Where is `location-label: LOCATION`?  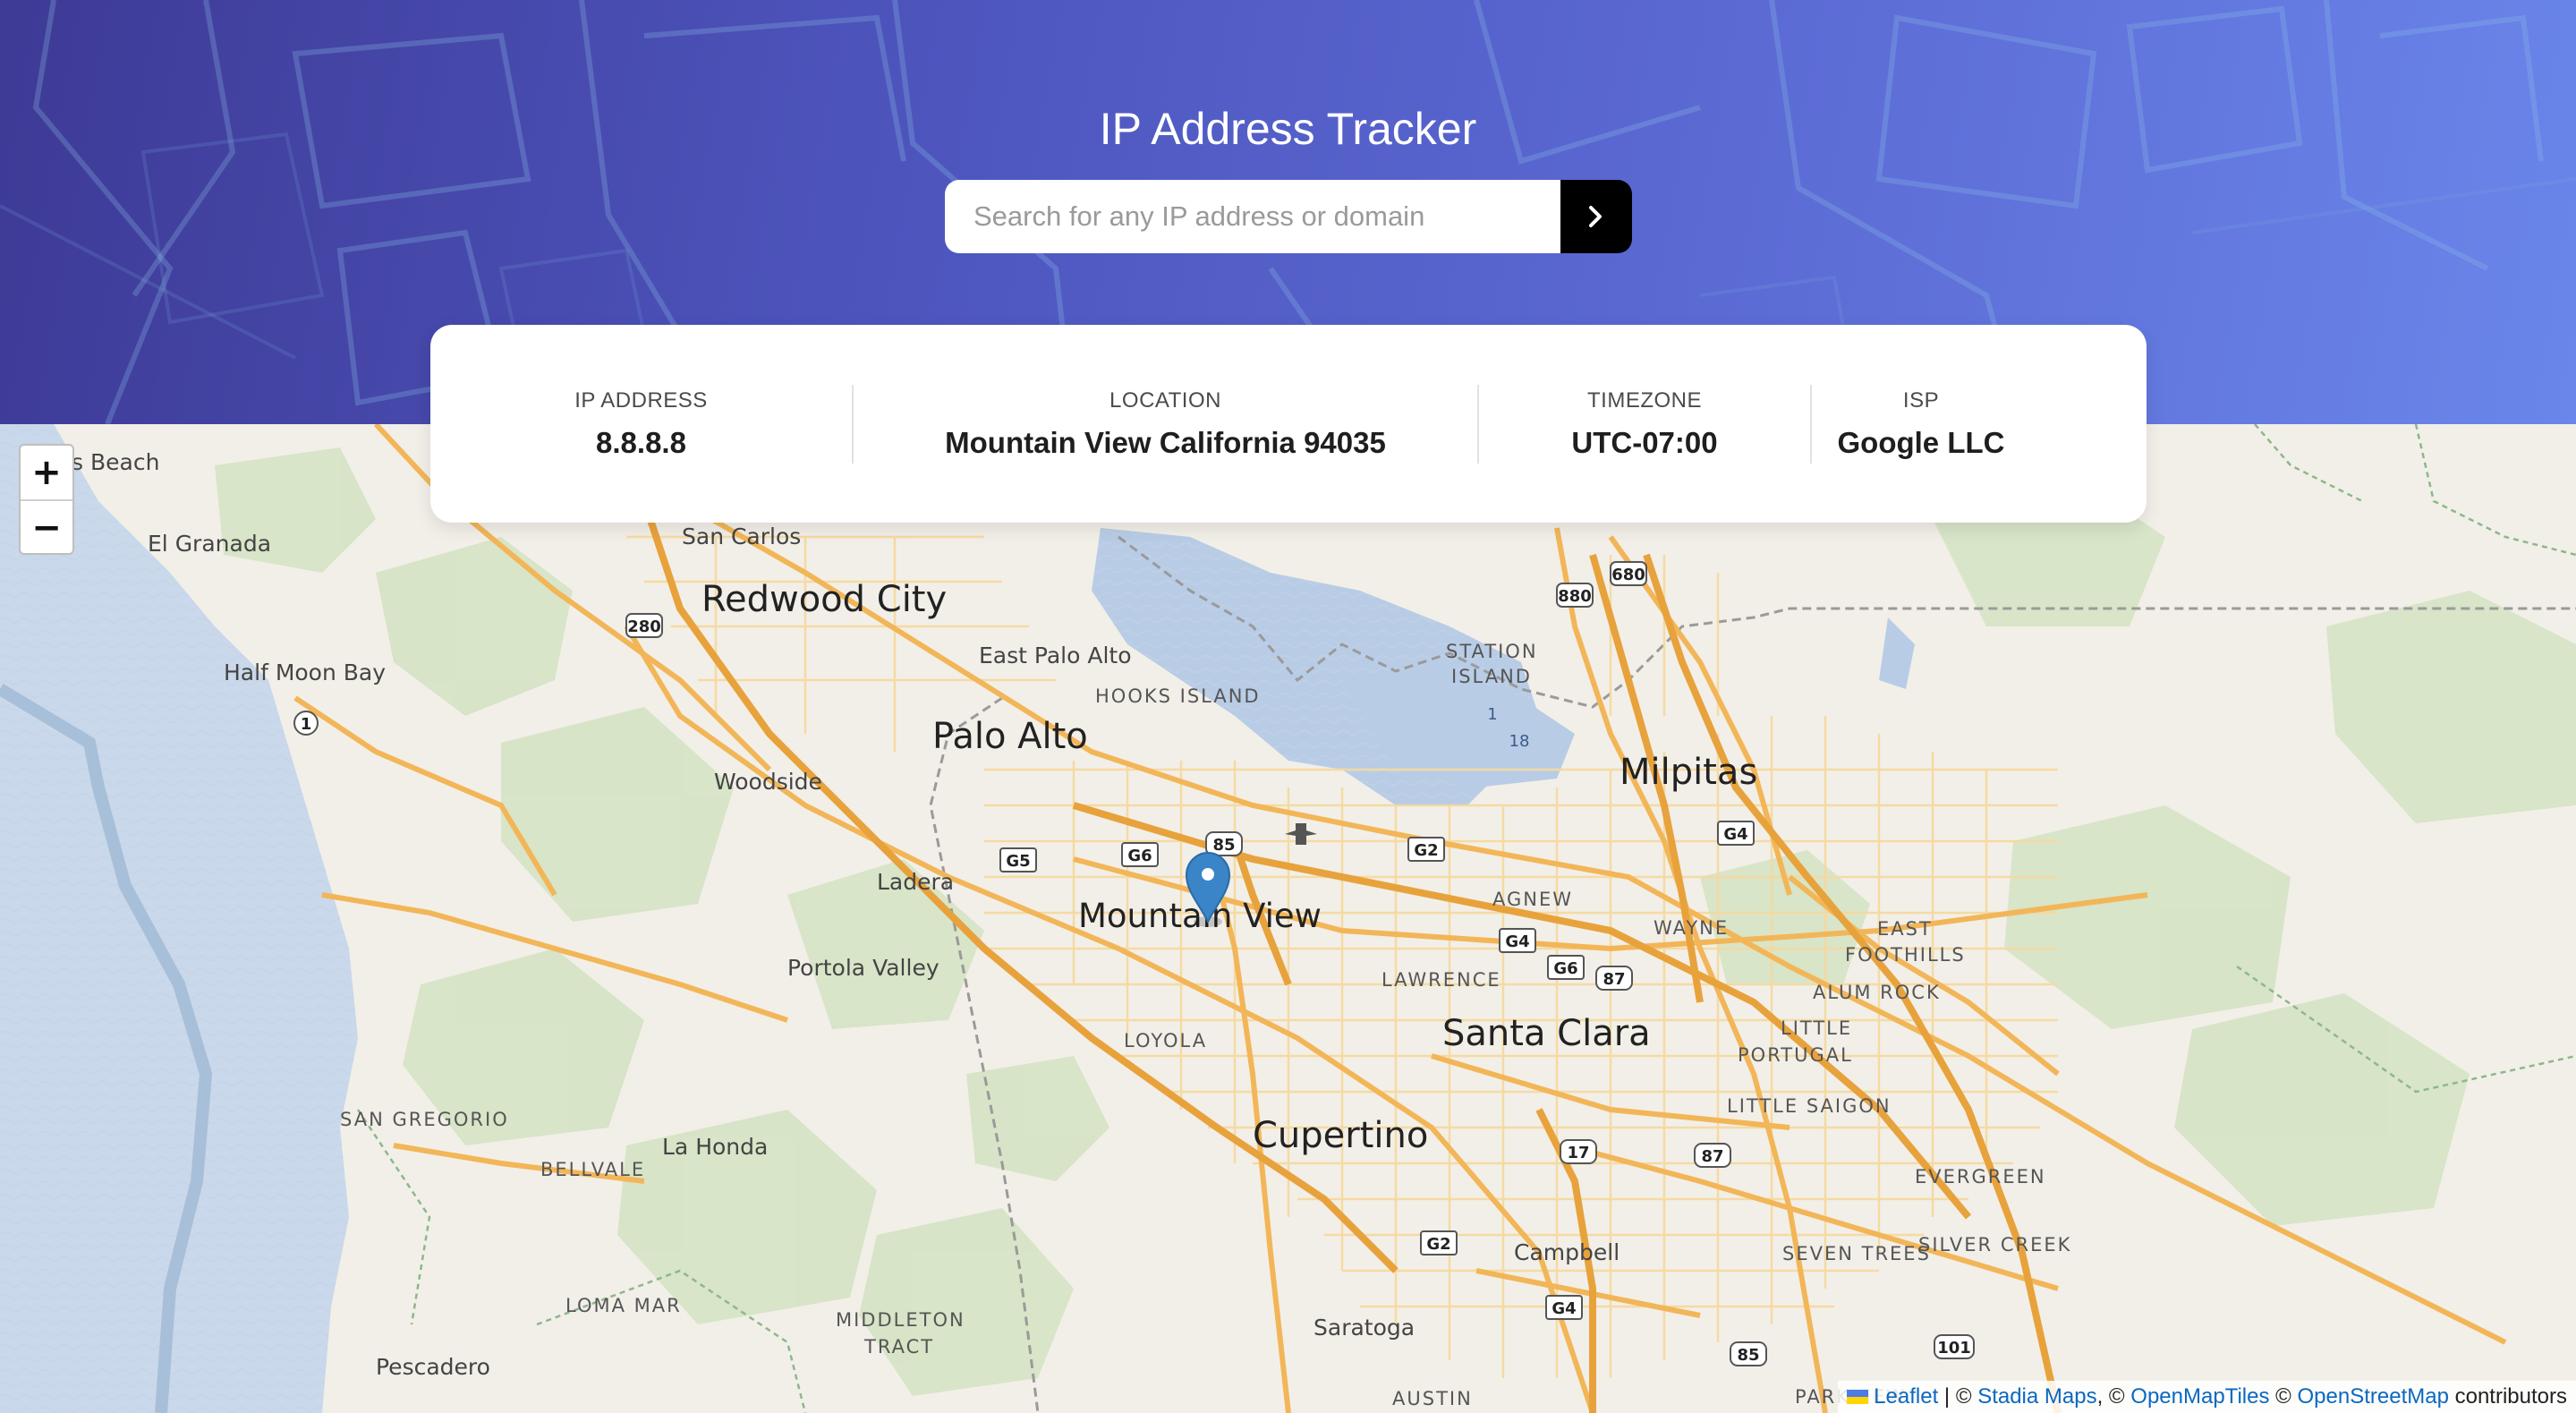 location-label: LOCATION is located at coordinates (1165, 400).